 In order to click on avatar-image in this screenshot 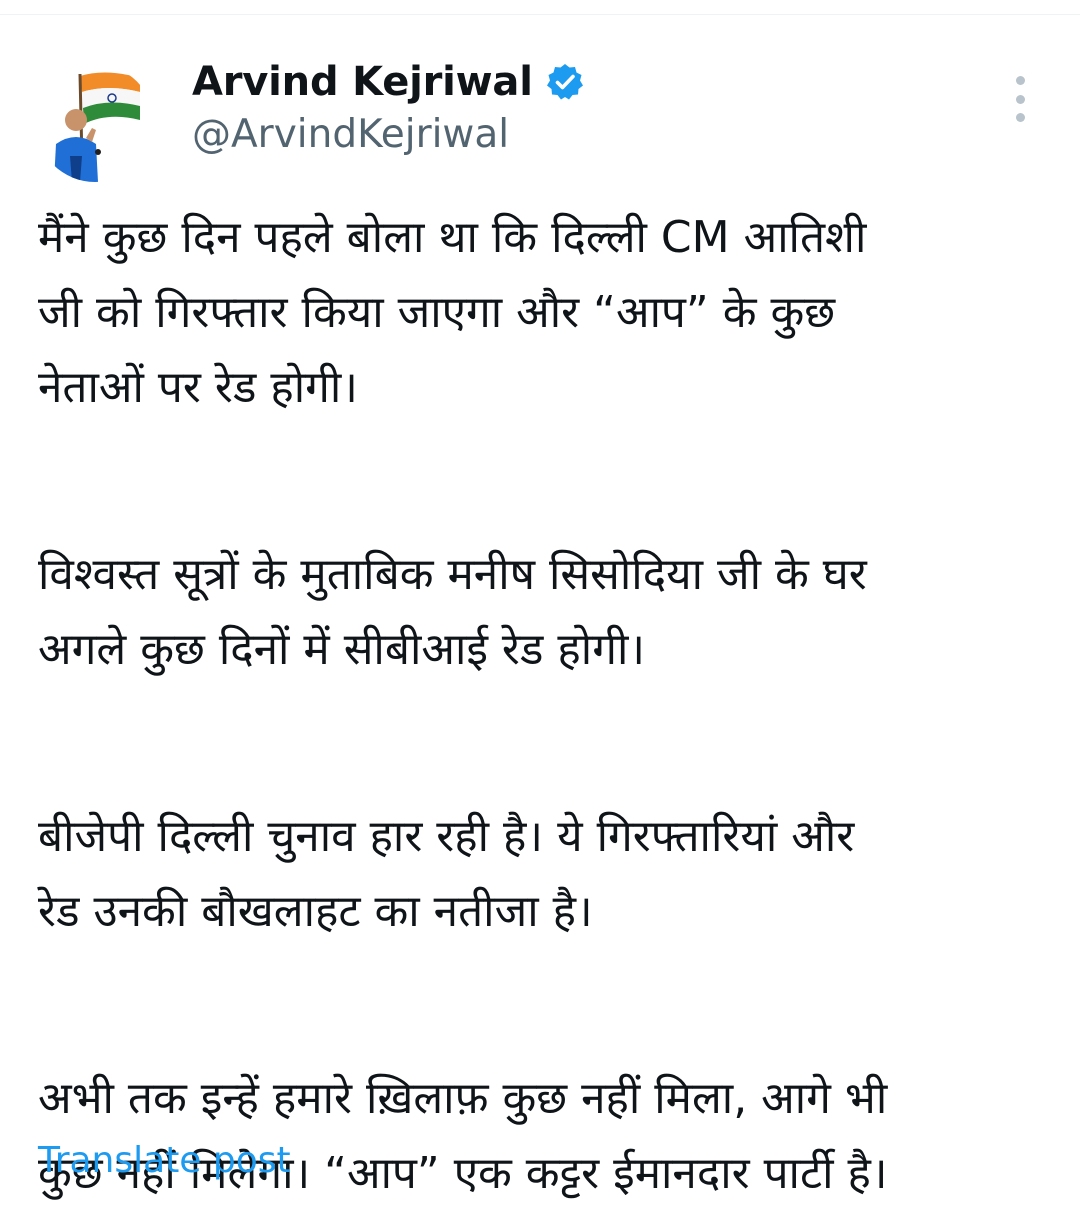, I will do `click(95, 123)`.